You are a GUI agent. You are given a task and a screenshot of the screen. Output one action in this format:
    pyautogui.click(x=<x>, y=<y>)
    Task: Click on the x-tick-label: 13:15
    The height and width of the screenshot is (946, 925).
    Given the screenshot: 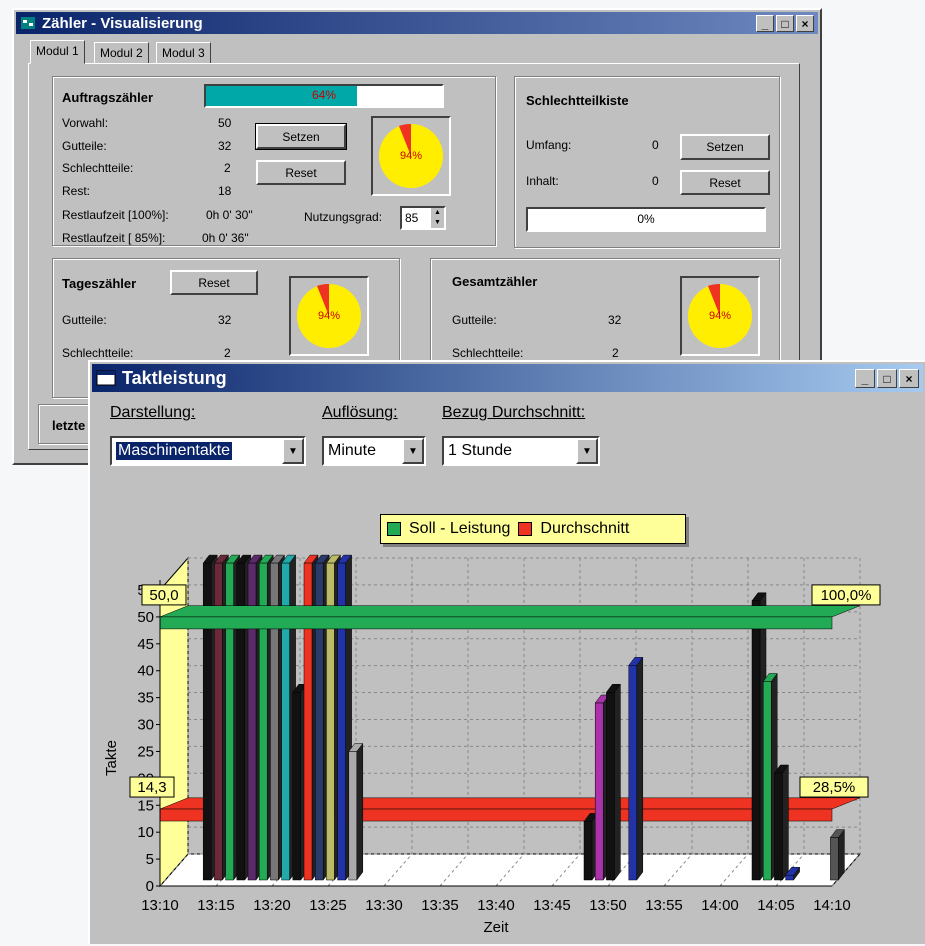 What is the action you would take?
    pyautogui.click(x=216, y=905)
    